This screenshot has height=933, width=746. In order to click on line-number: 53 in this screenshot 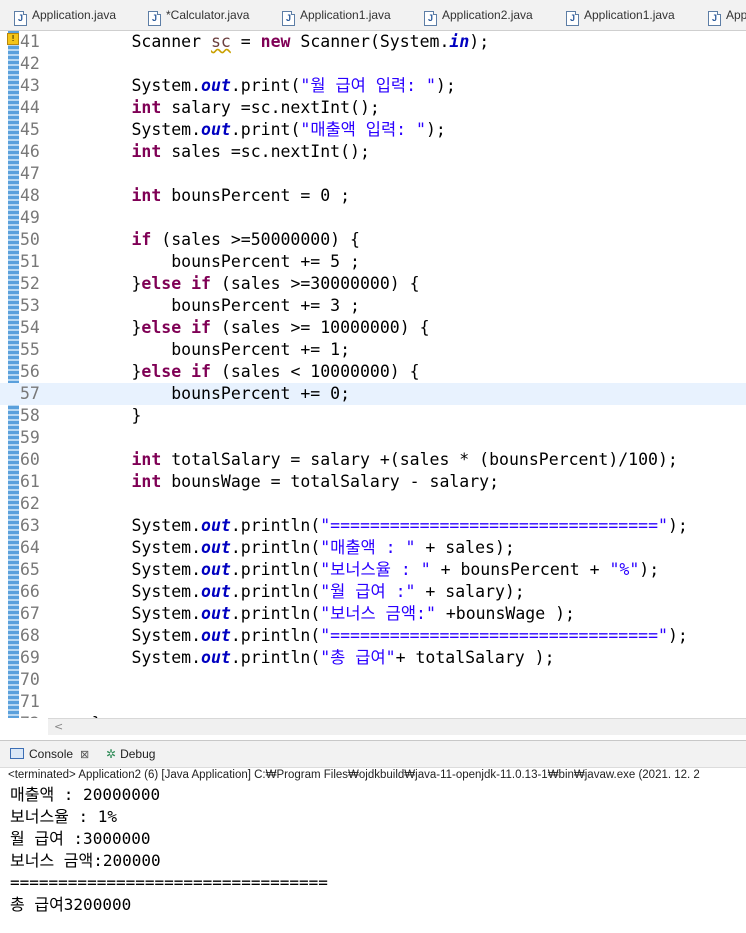, I will do `click(30, 305)`.